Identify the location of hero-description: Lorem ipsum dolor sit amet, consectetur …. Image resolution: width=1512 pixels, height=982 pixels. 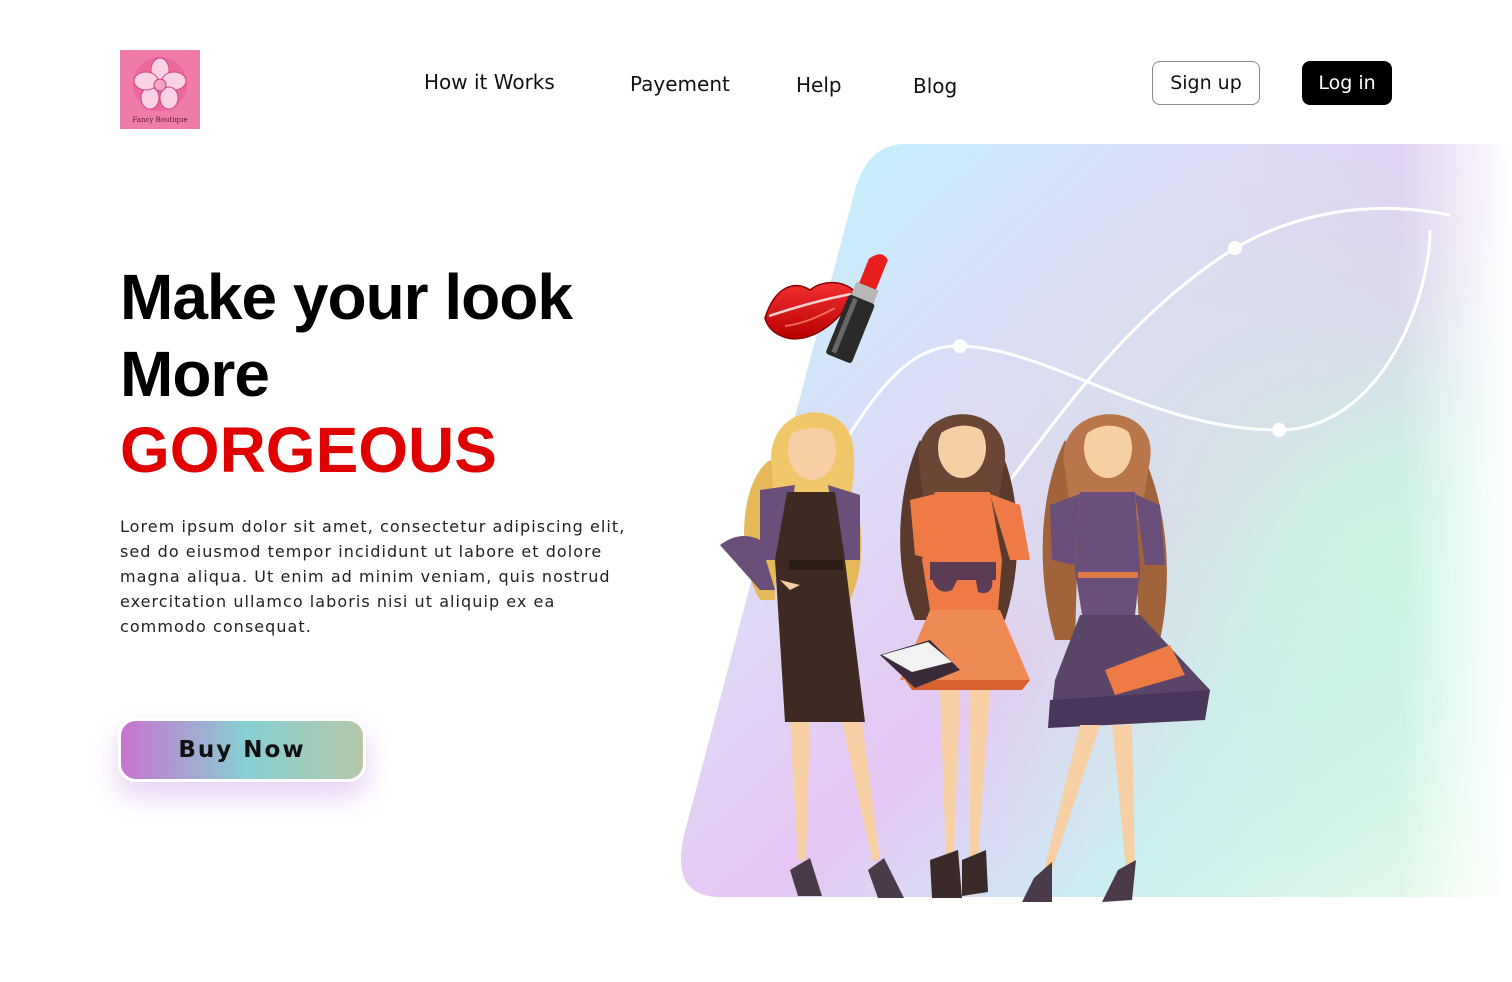
(373, 576).